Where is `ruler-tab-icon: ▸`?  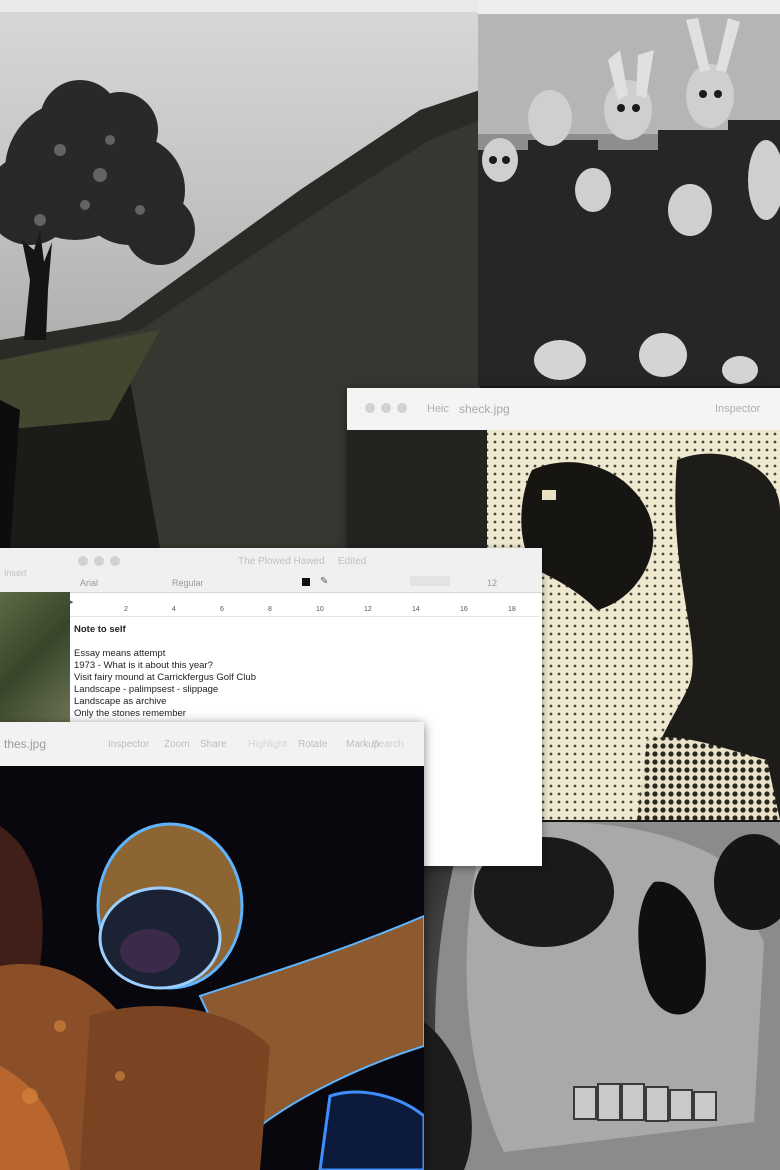 ruler-tab-icon: ▸ is located at coordinates (72, 602).